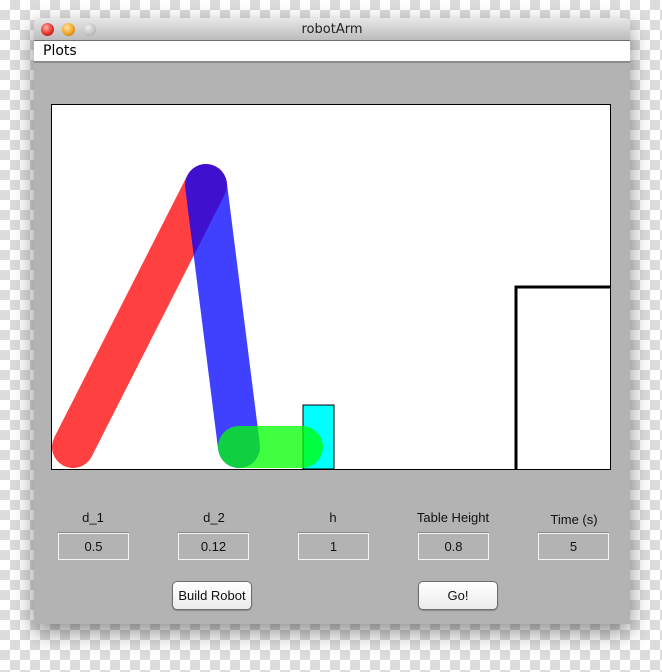 This screenshot has width=662, height=672. I want to click on d2-input: 0.12, so click(213, 546).